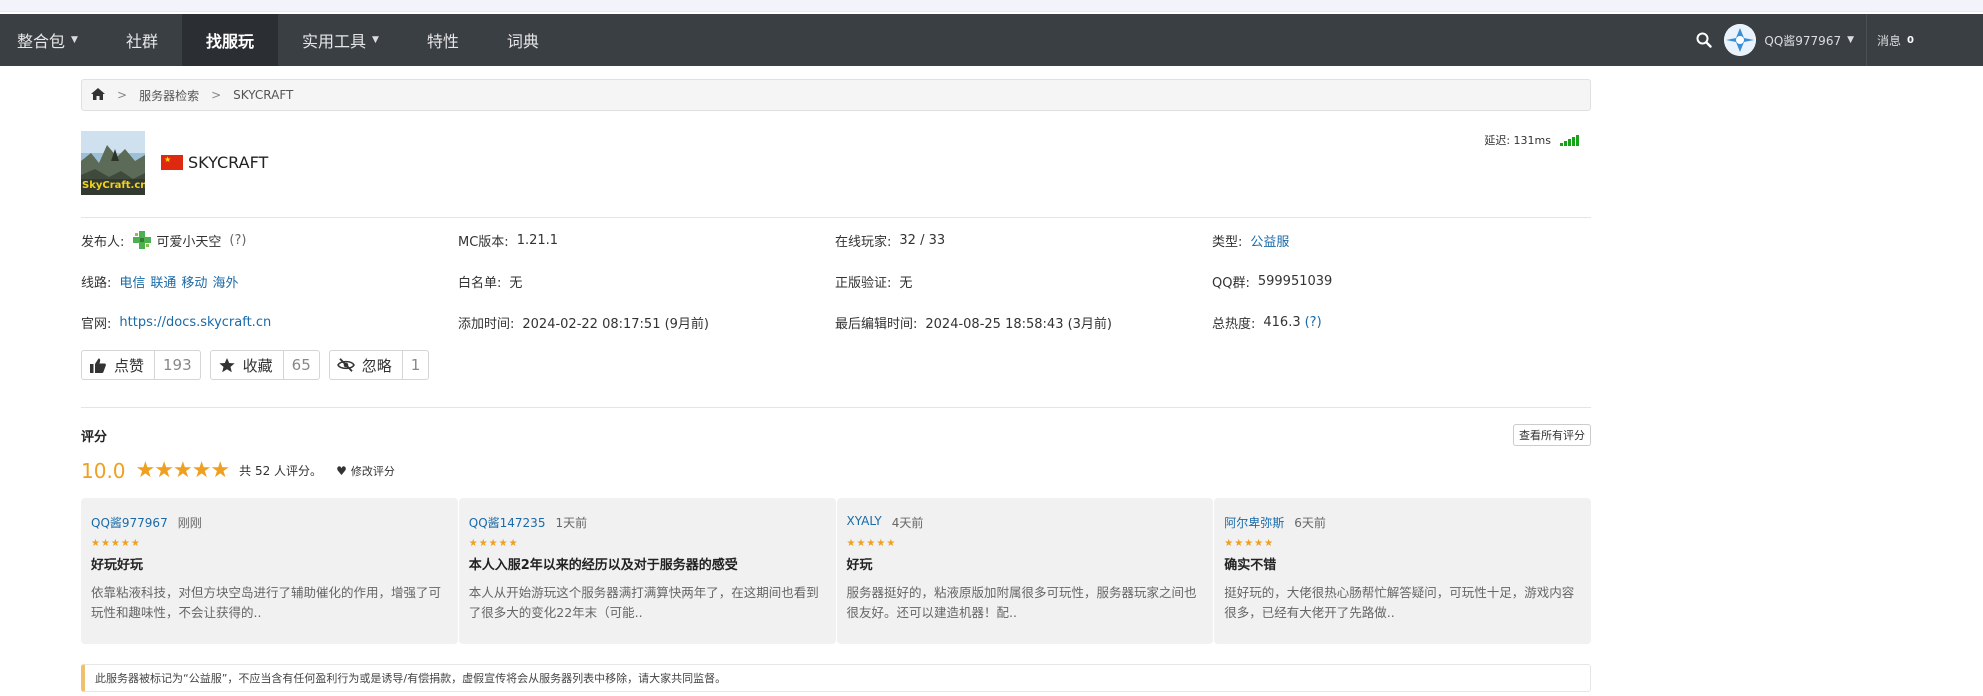 The height and width of the screenshot is (696, 1983). I want to click on nav-dictionary-label: 词典, so click(522, 41).